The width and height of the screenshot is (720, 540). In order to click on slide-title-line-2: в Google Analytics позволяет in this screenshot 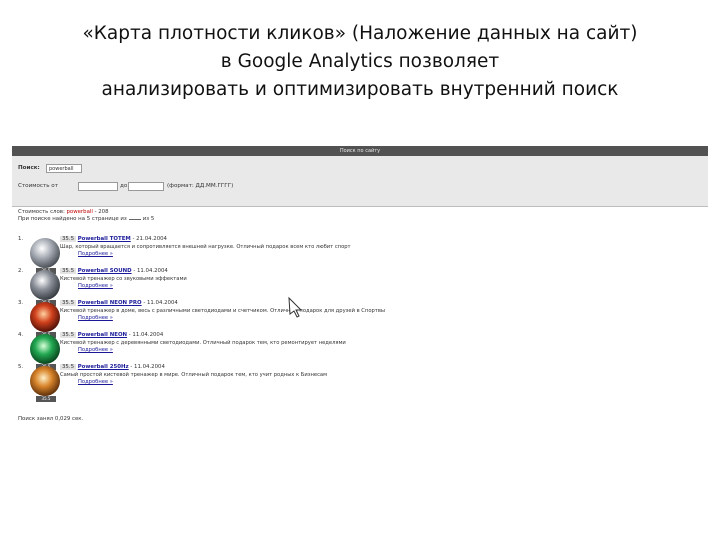, I will do `click(360, 61)`.